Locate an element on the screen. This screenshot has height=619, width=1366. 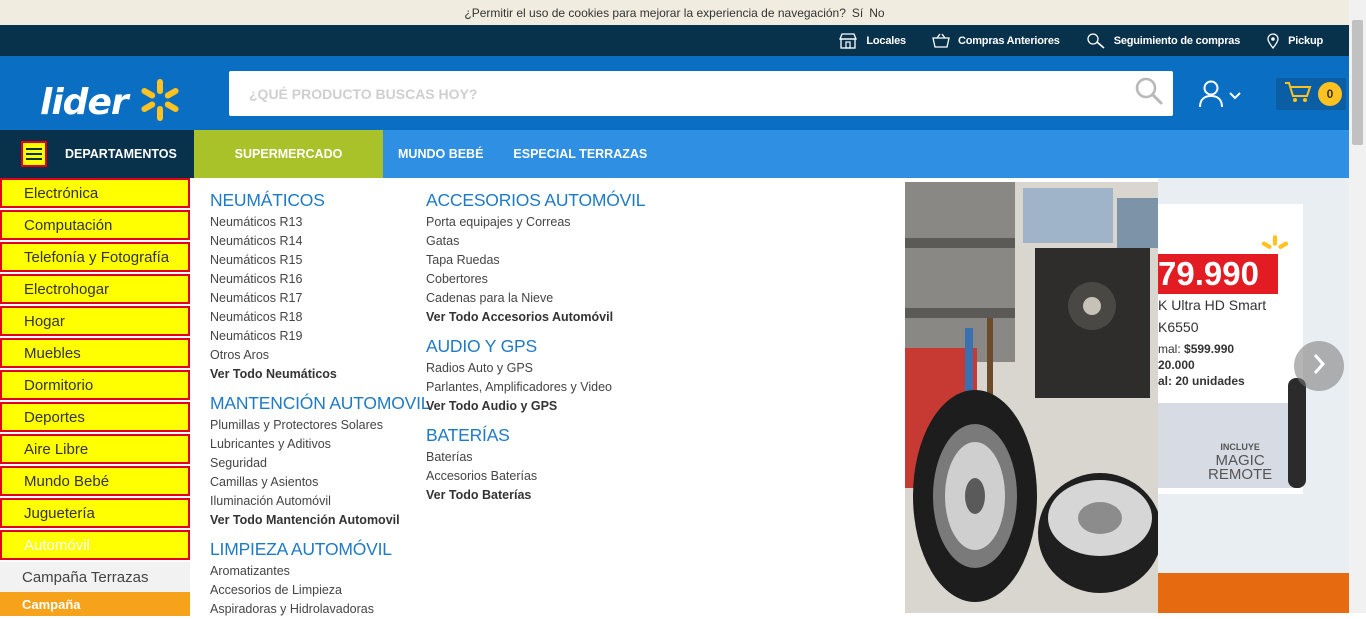
departments-button: DEPARTAMENTOS is located at coordinates (97, 154).